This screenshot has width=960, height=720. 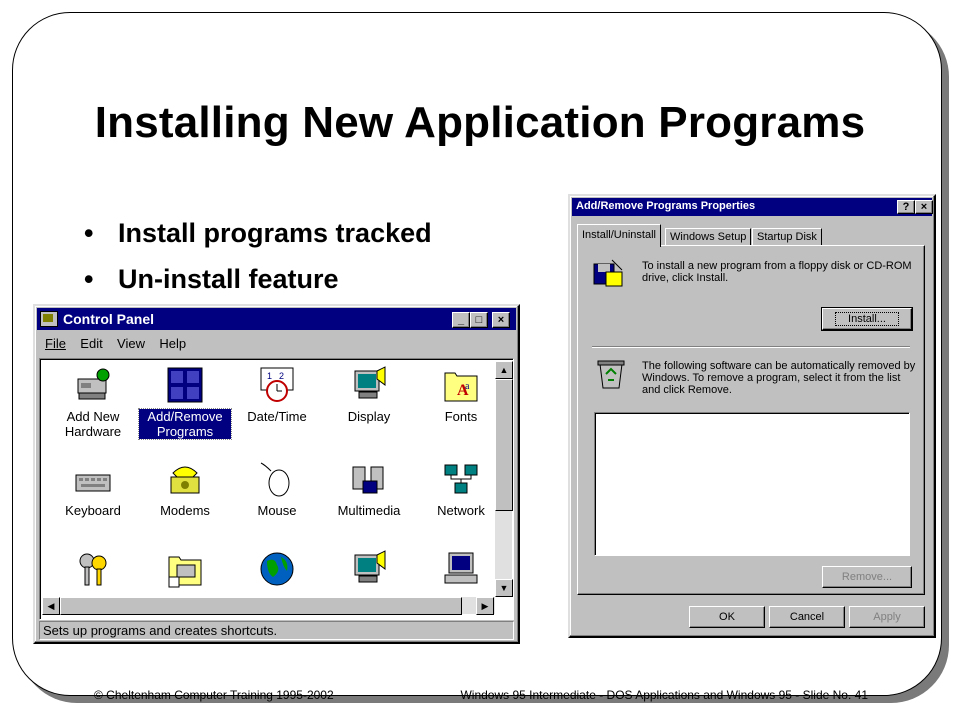 I want to click on status-bar: Sets up programs and creates shortcuts., so click(x=276, y=630).